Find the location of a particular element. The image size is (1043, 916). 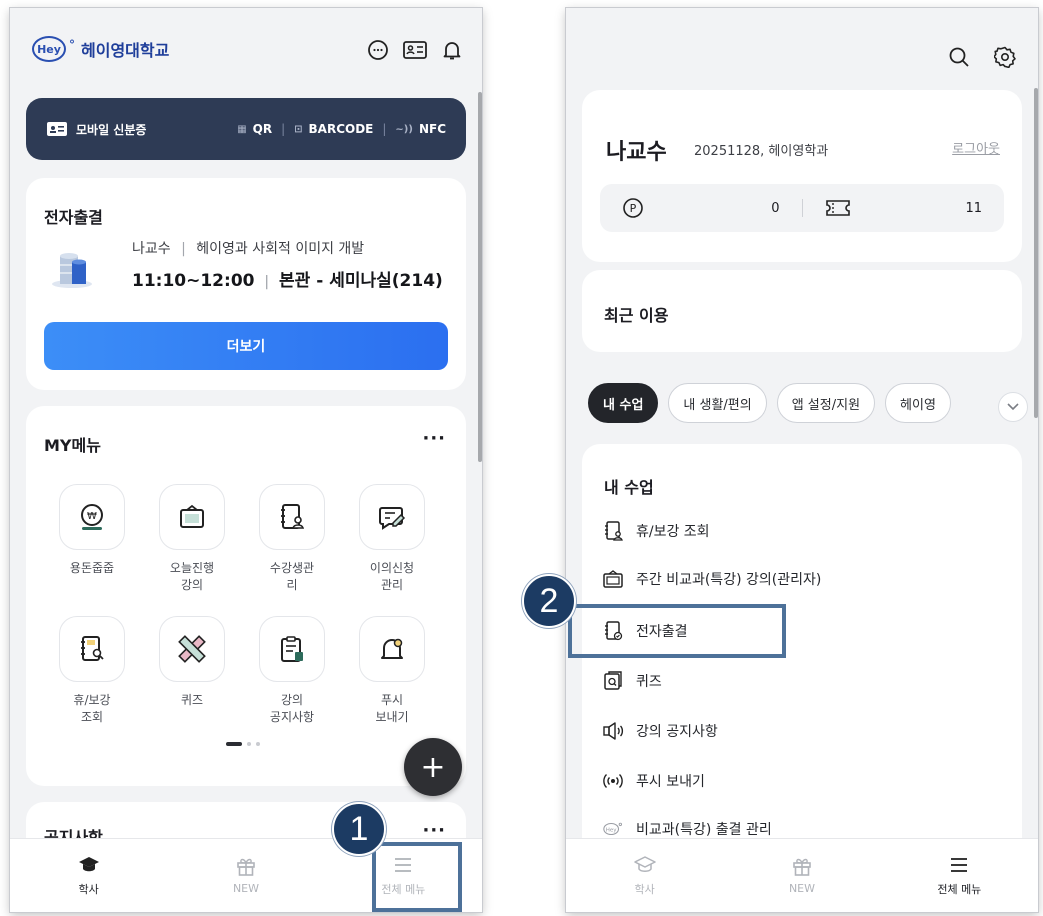

menu-student-management: 수강생관 리 is located at coordinates (292, 539).